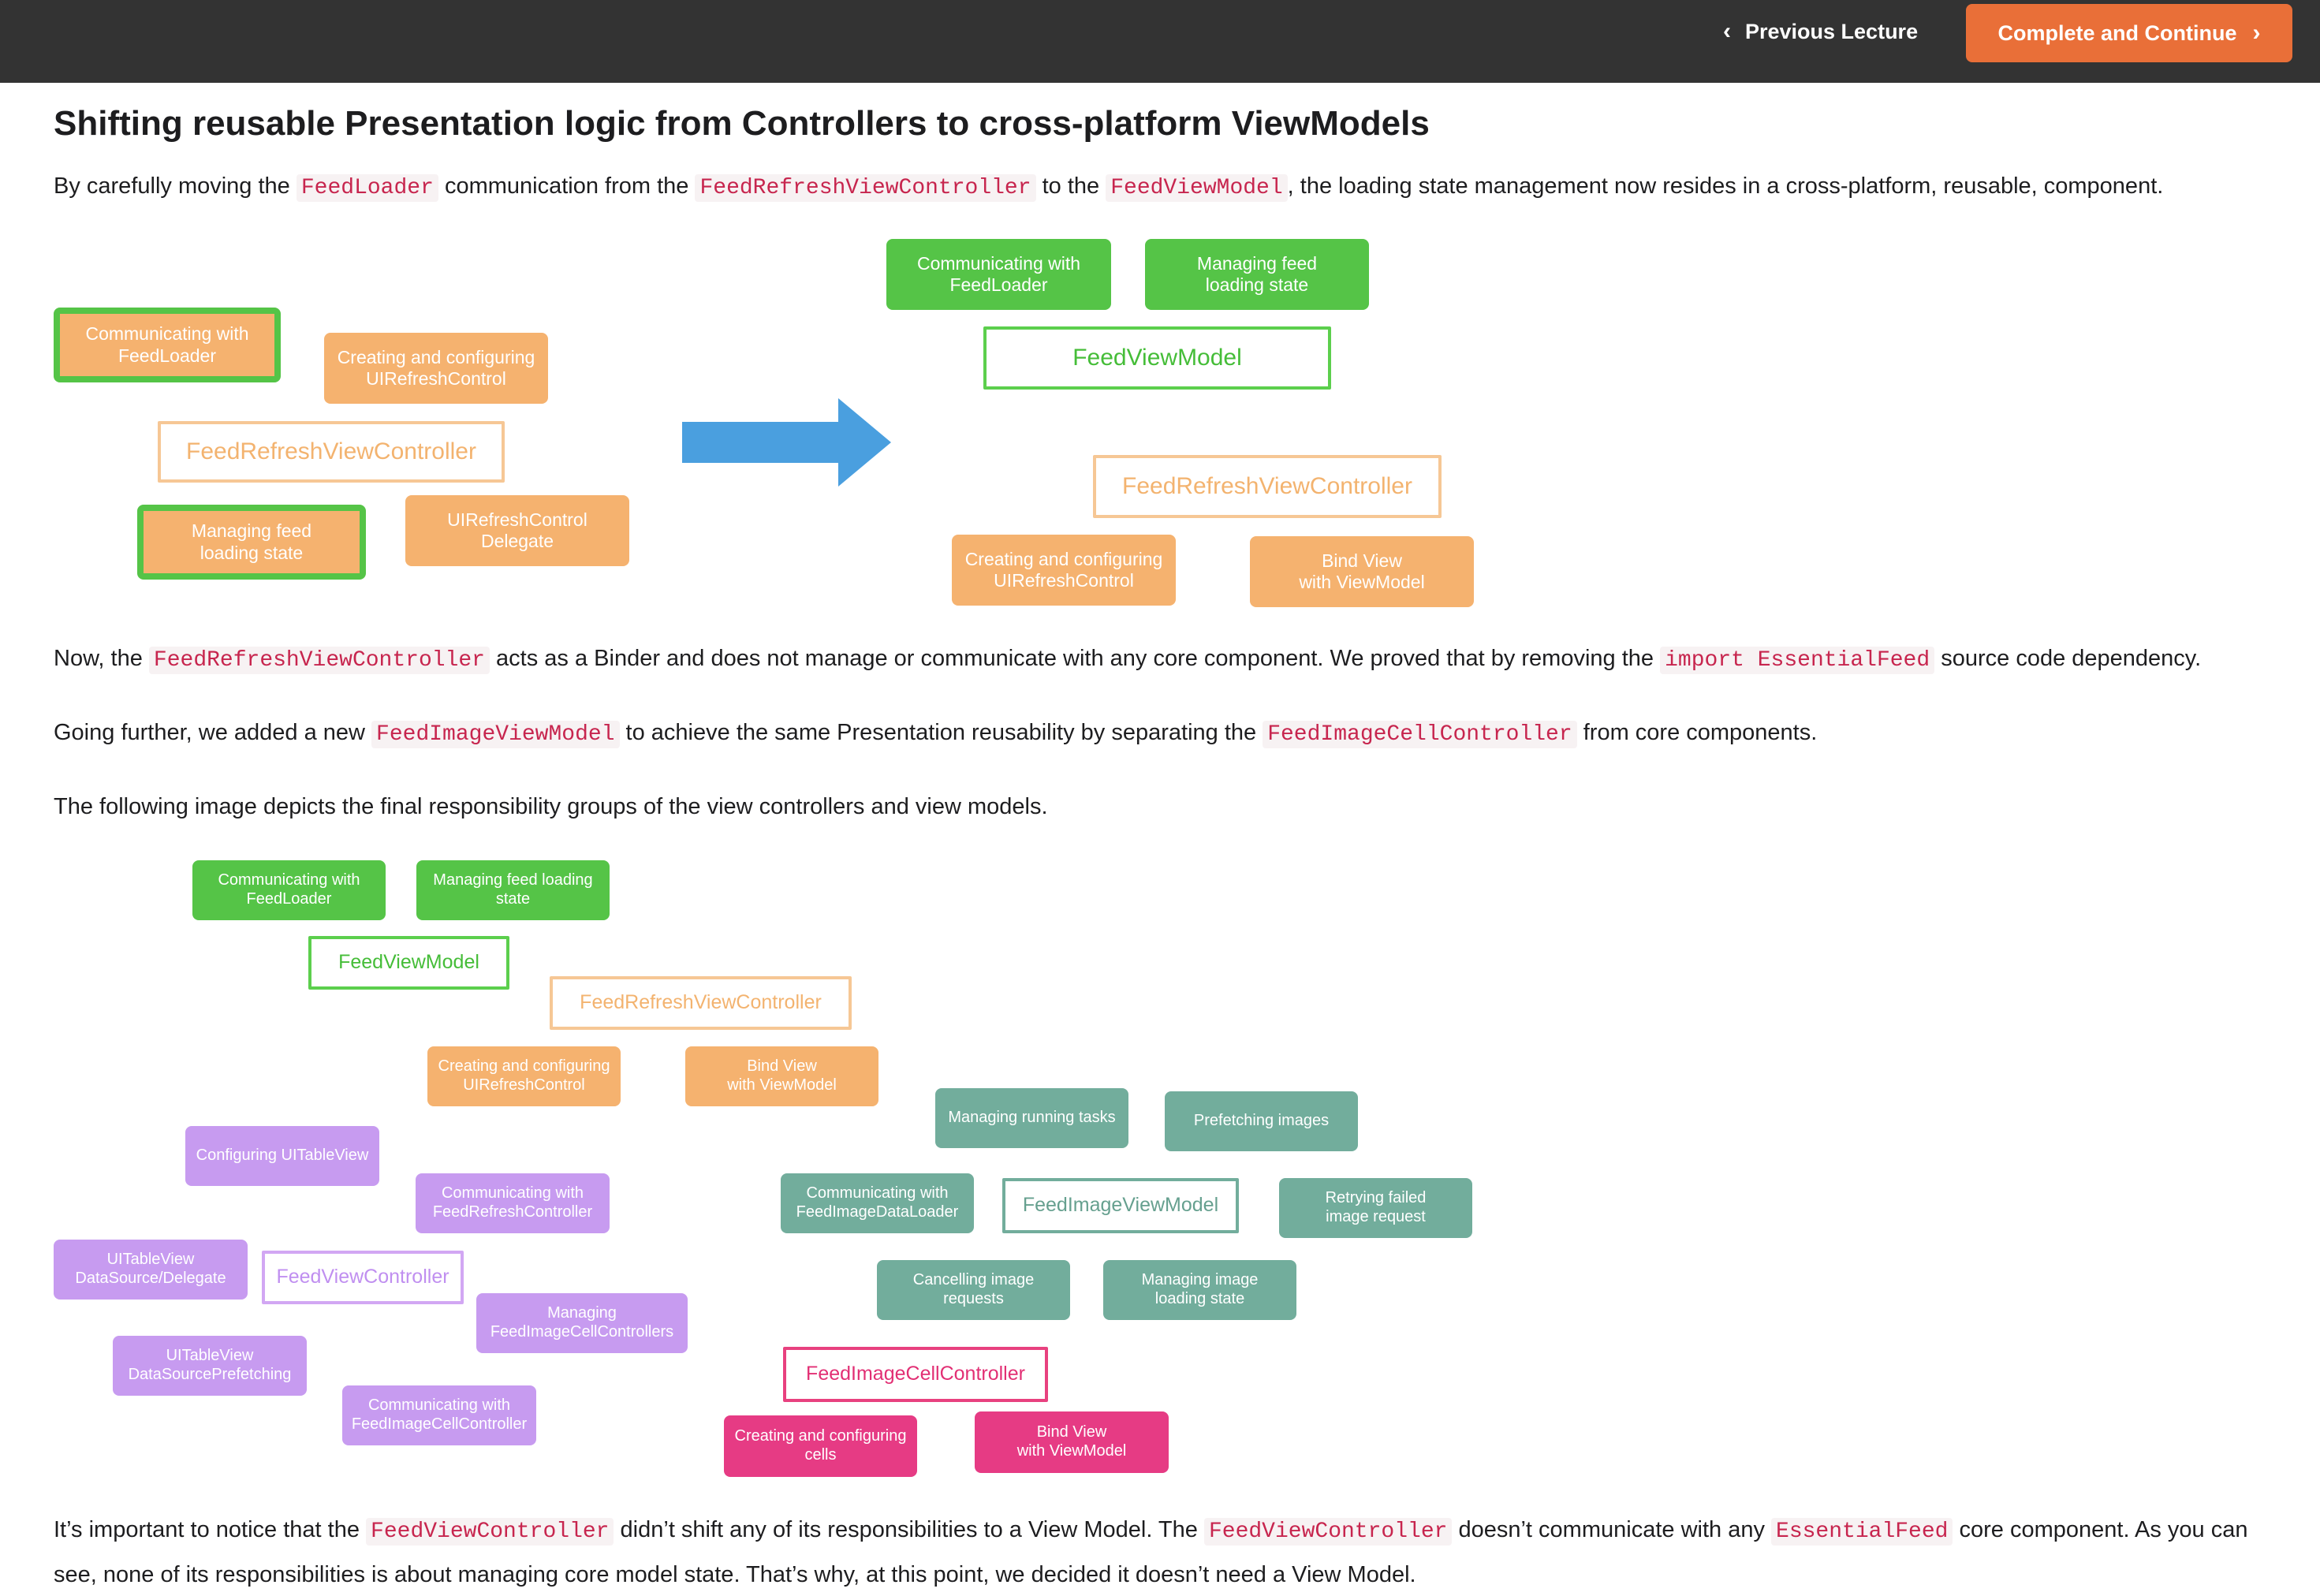 The width and height of the screenshot is (2320, 1596). What do you see at coordinates (1797, 660) in the screenshot?
I see `code-snippet: import EssentialFeed` at bounding box center [1797, 660].